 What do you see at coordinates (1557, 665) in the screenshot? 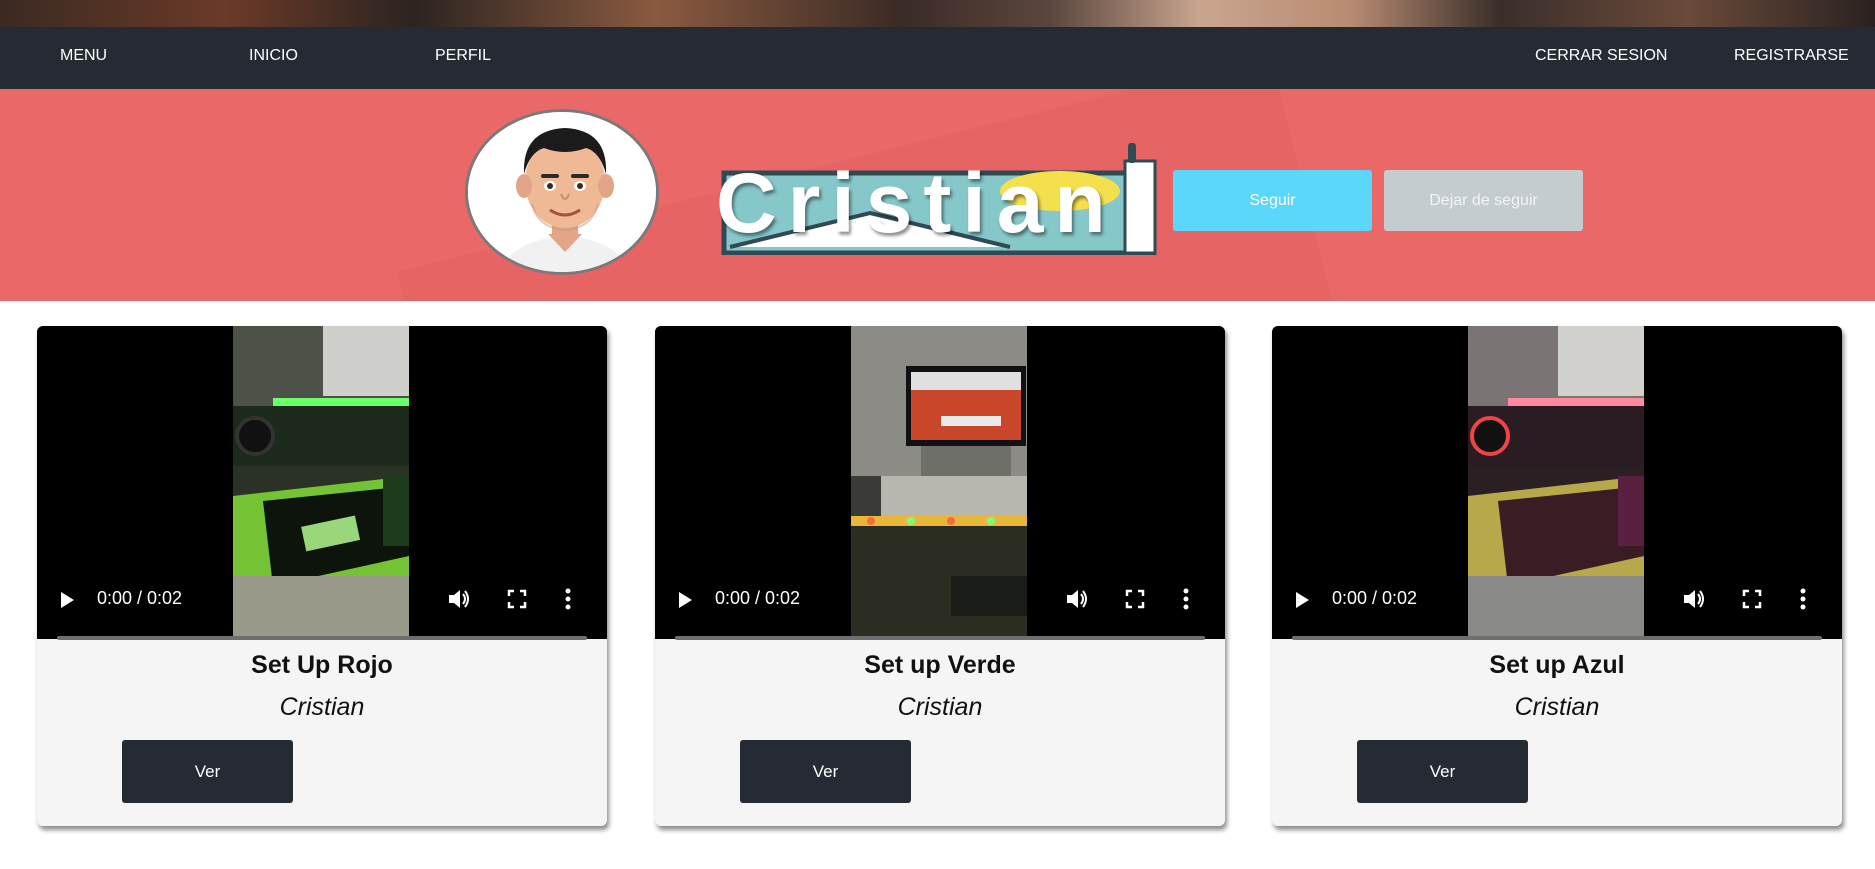
I see `video-title: Set up Azul` at bounding box center [1557, 665].